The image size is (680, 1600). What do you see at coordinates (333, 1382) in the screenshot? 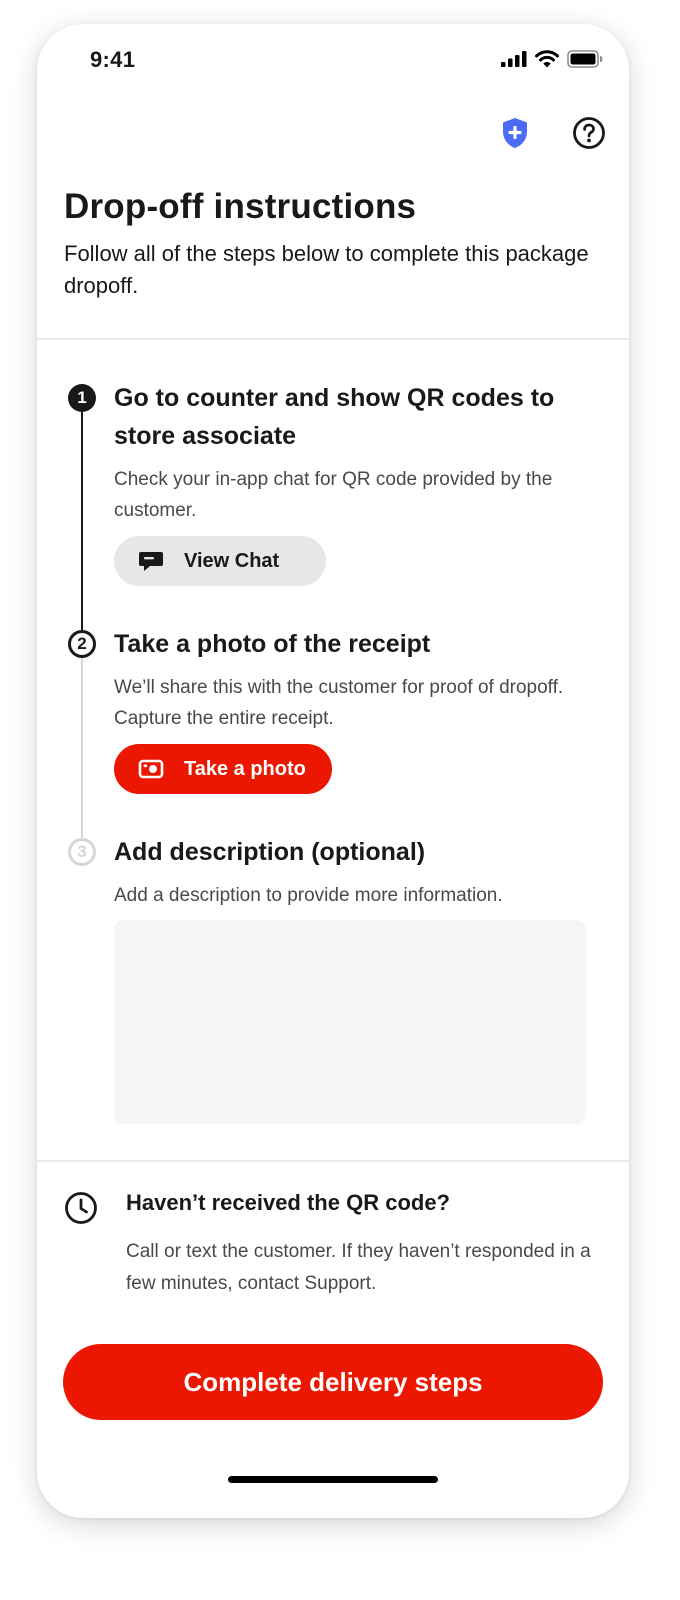
I see `complete-delivery-steps-button: Complete delivery steps` at bounding box center [333, 1382].